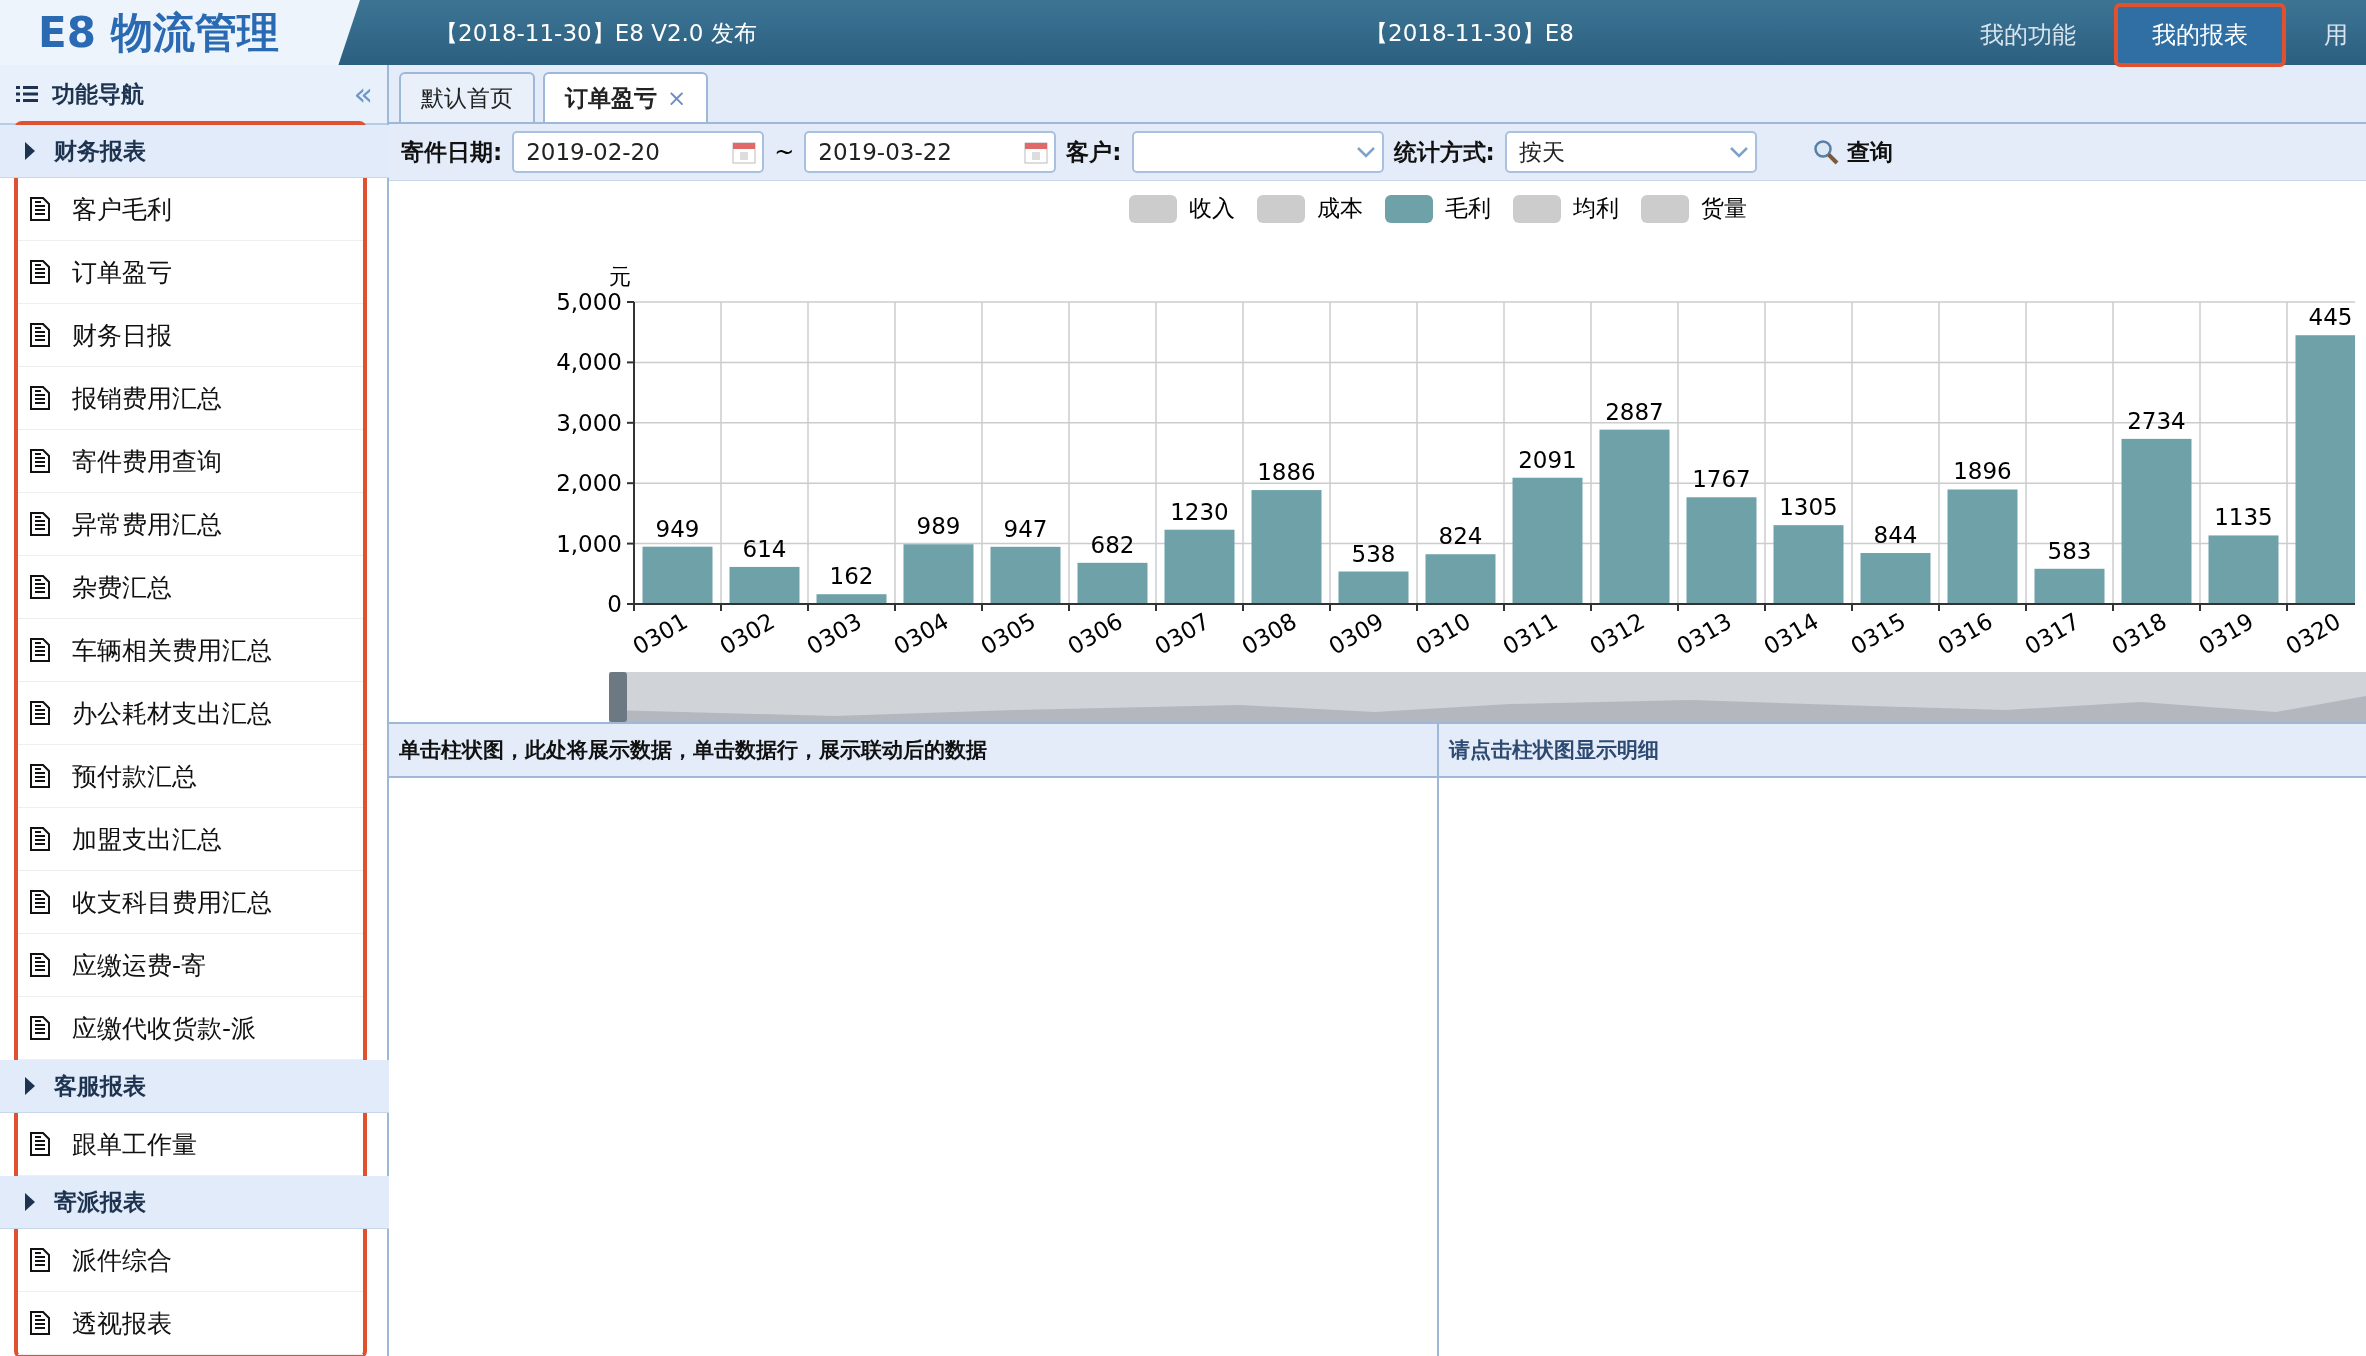 The width and height of the screenshot is (2366, 1356). Describe the element at coordinates (620, 276) in the screenshot. I see `axis-unit: 元` at that location.